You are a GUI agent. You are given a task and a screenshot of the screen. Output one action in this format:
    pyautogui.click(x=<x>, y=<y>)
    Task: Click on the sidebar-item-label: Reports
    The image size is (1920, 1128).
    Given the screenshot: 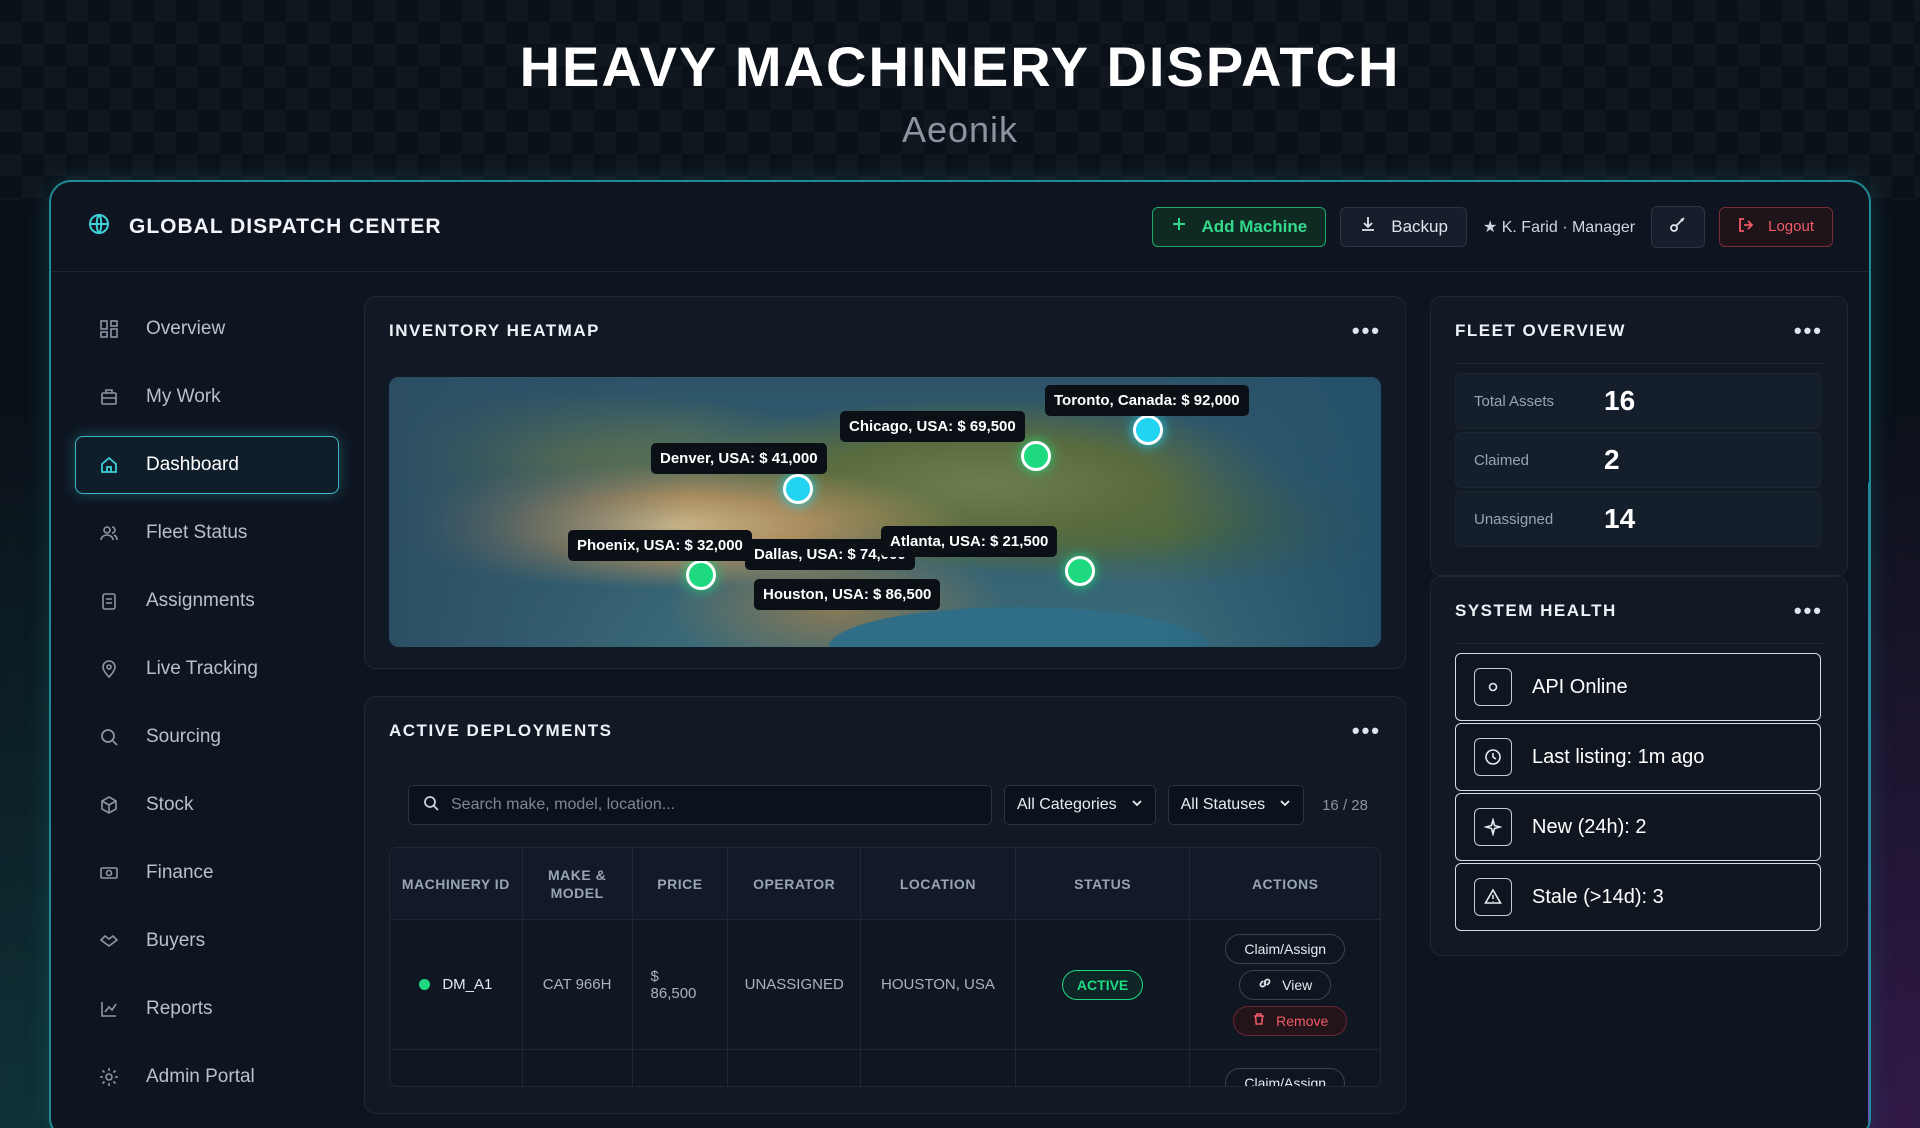 What is the action you would take?
    pyautogui.click(x=179, y=1008)
    